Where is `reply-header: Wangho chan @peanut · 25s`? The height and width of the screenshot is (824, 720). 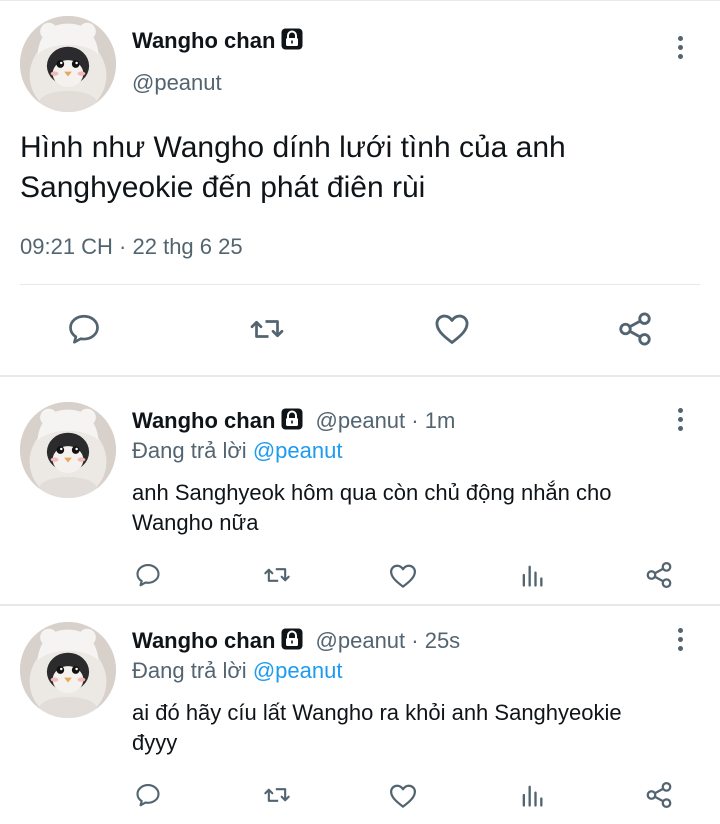
reply-header: Wangho chan @peanut · 25s is located at coordinates (296, 641).